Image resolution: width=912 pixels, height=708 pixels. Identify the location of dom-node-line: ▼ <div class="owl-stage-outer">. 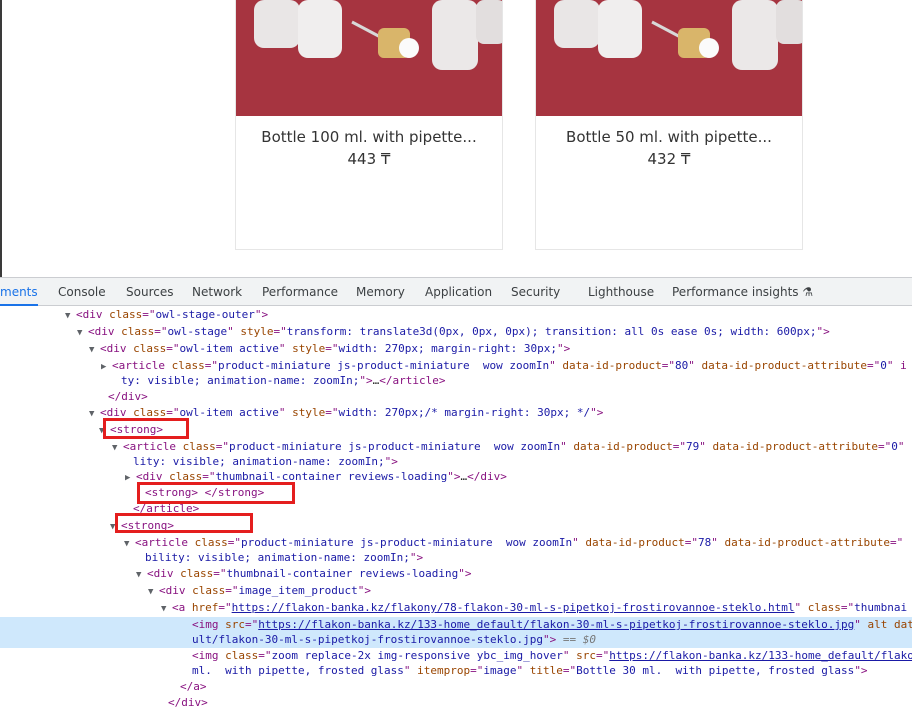
(456, 315).